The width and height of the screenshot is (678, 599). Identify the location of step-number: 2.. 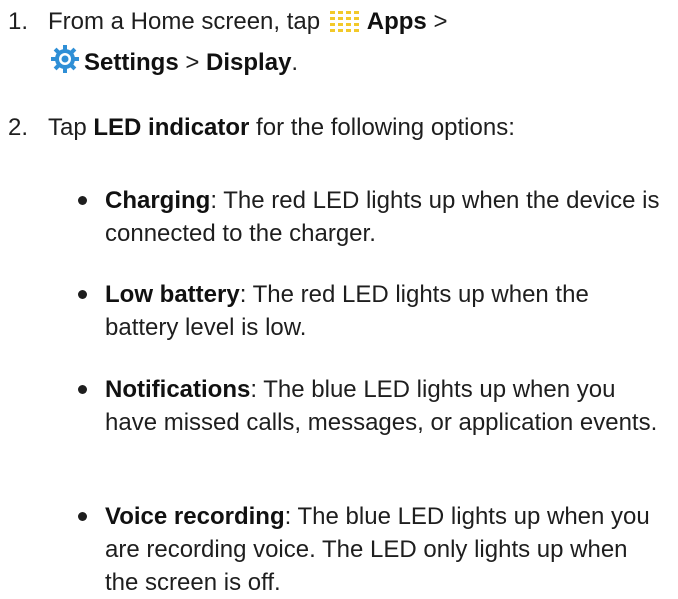
(18, 127).